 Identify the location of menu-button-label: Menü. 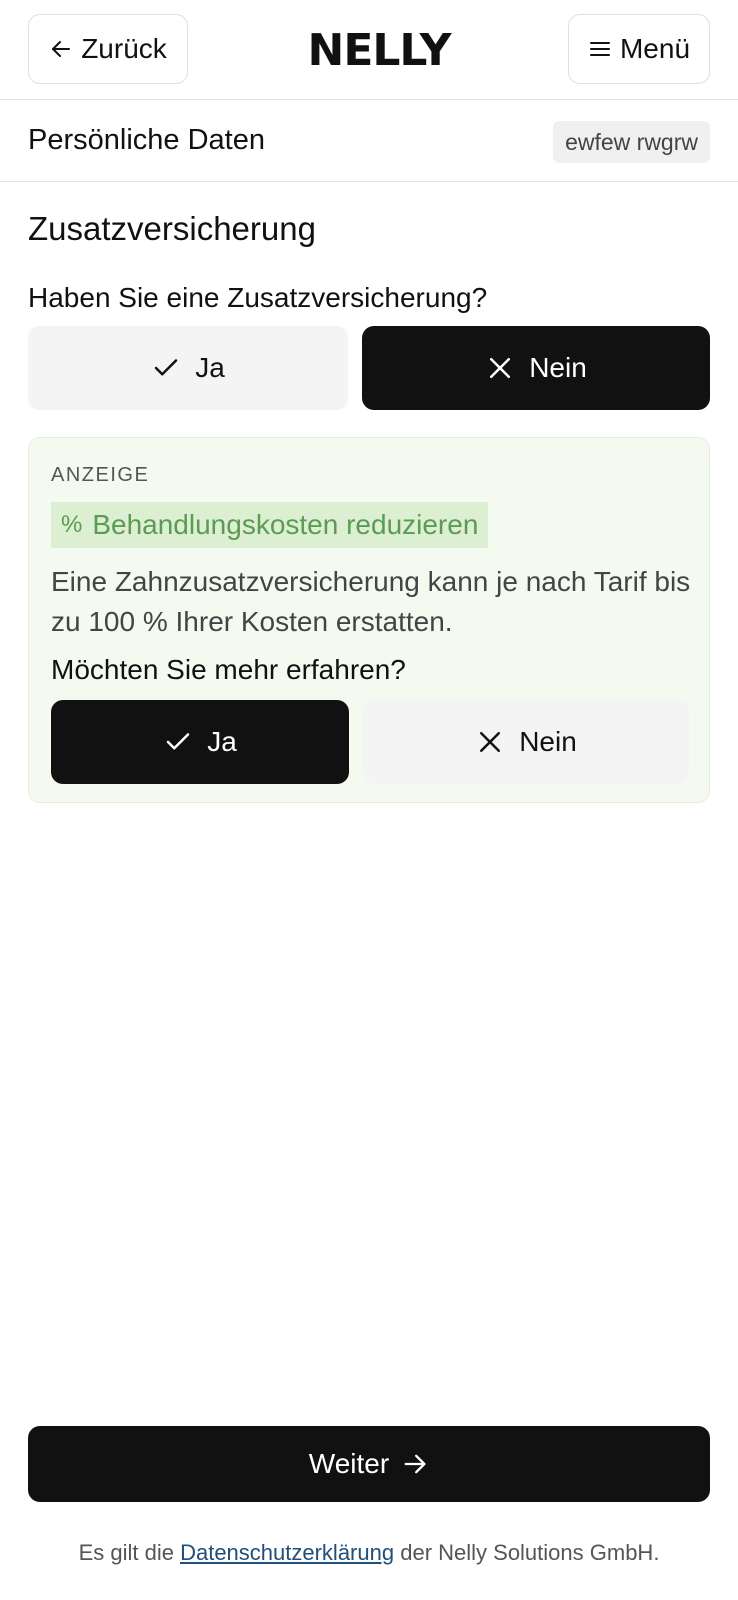
(655, 48).